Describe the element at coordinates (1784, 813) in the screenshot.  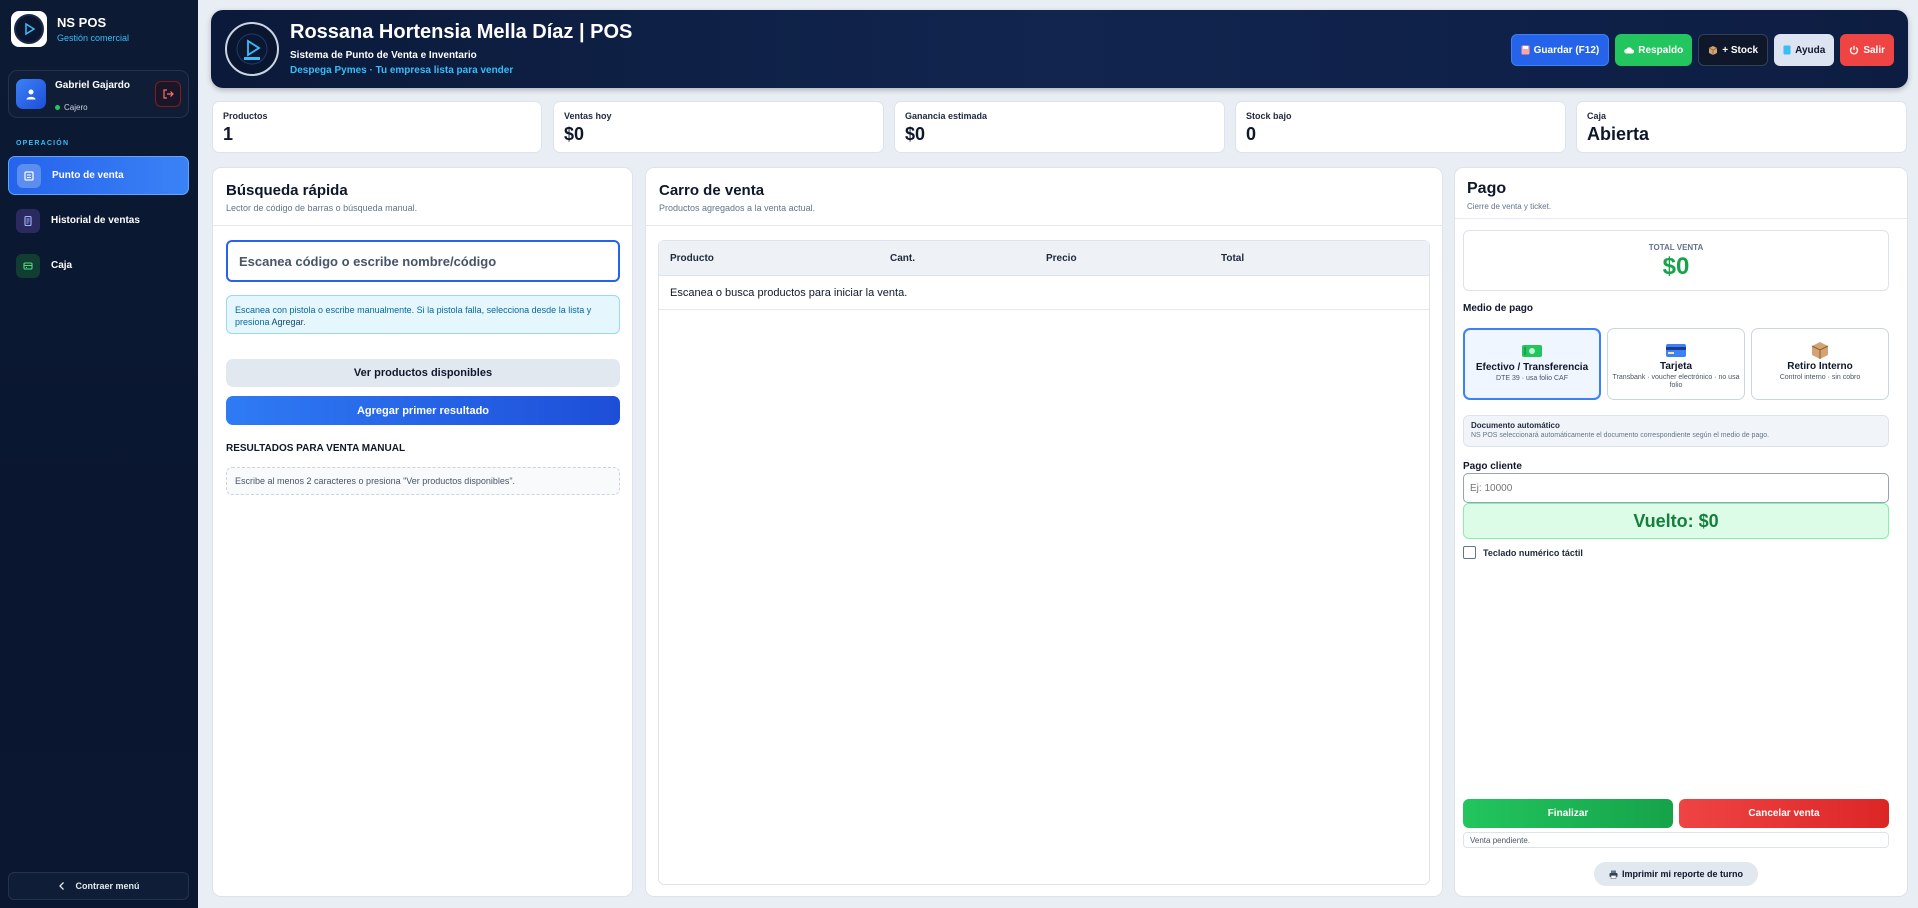
I see `cancel-sale-button: Cancelar venta` at that location.